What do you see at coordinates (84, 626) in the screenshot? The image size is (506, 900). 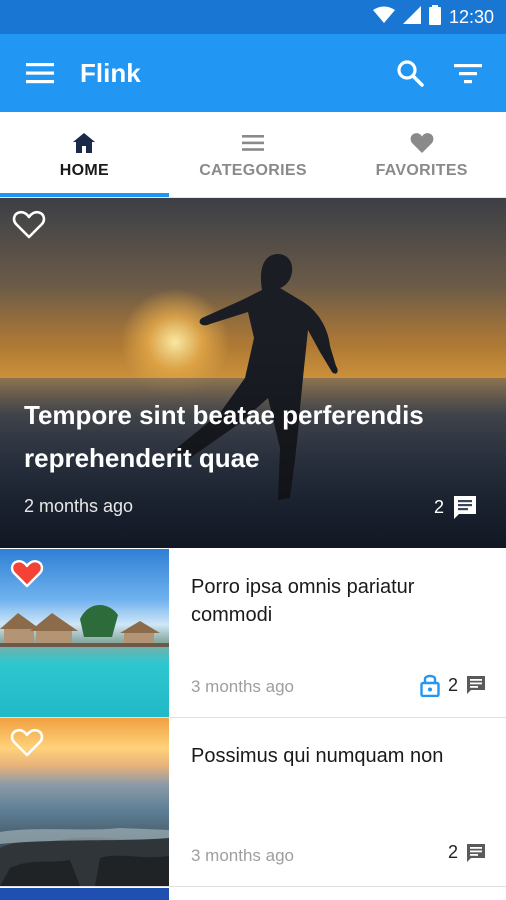 I see `thumbnail-huts` at bounding box center [84, 626].